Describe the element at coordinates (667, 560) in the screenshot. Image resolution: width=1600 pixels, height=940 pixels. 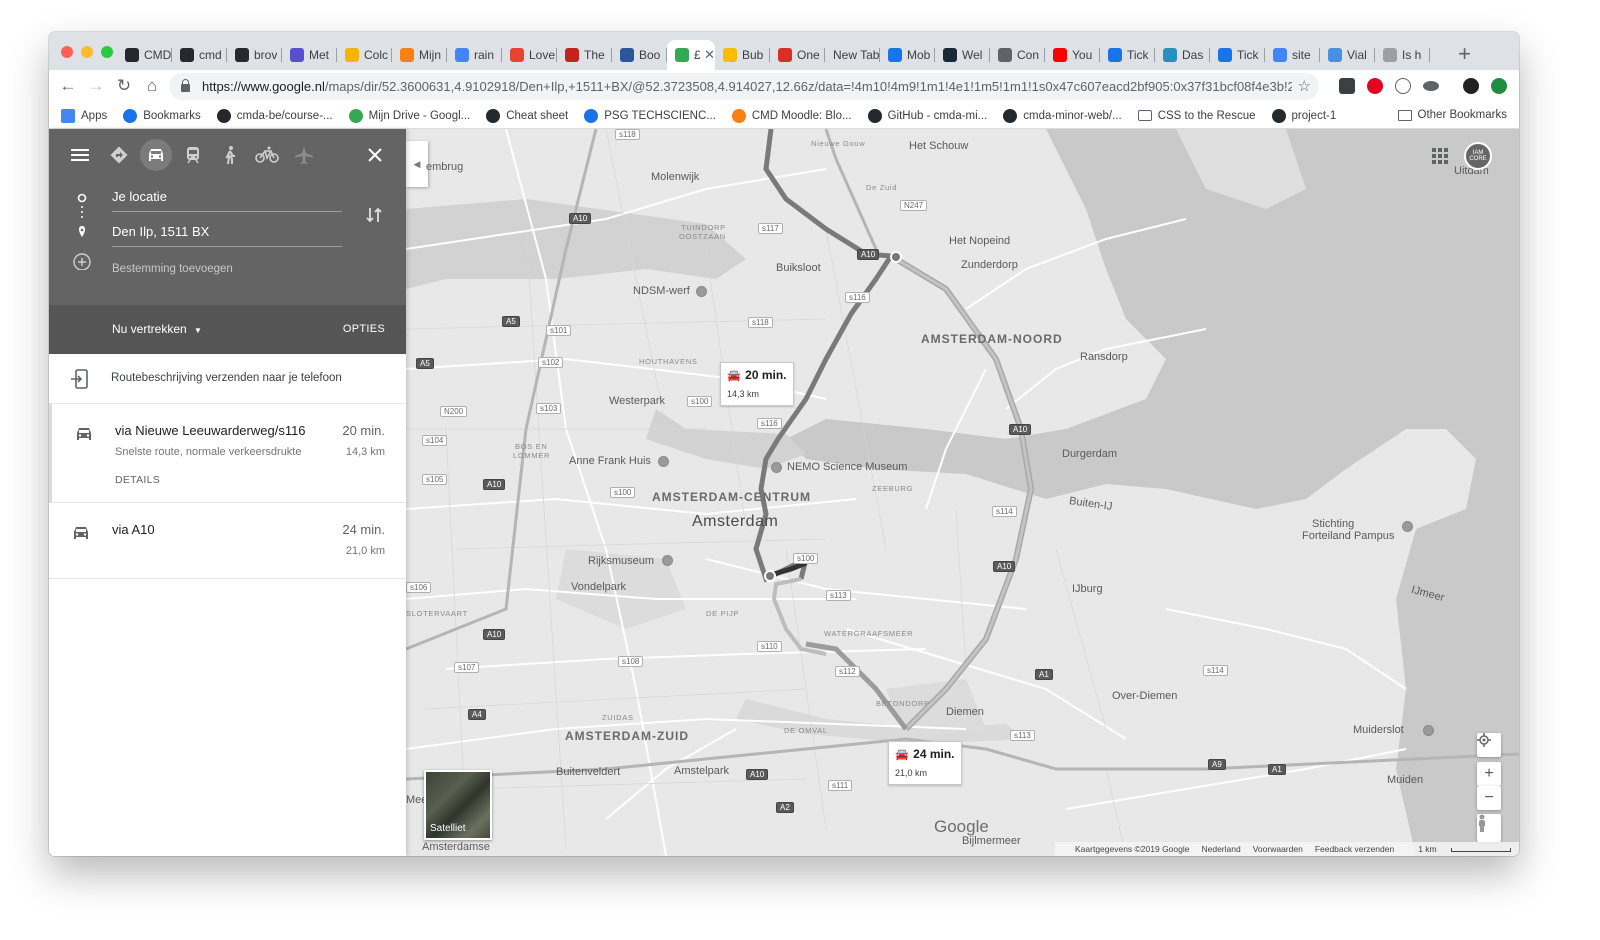
I see `rijksmuseum-poi-icon` at that location.